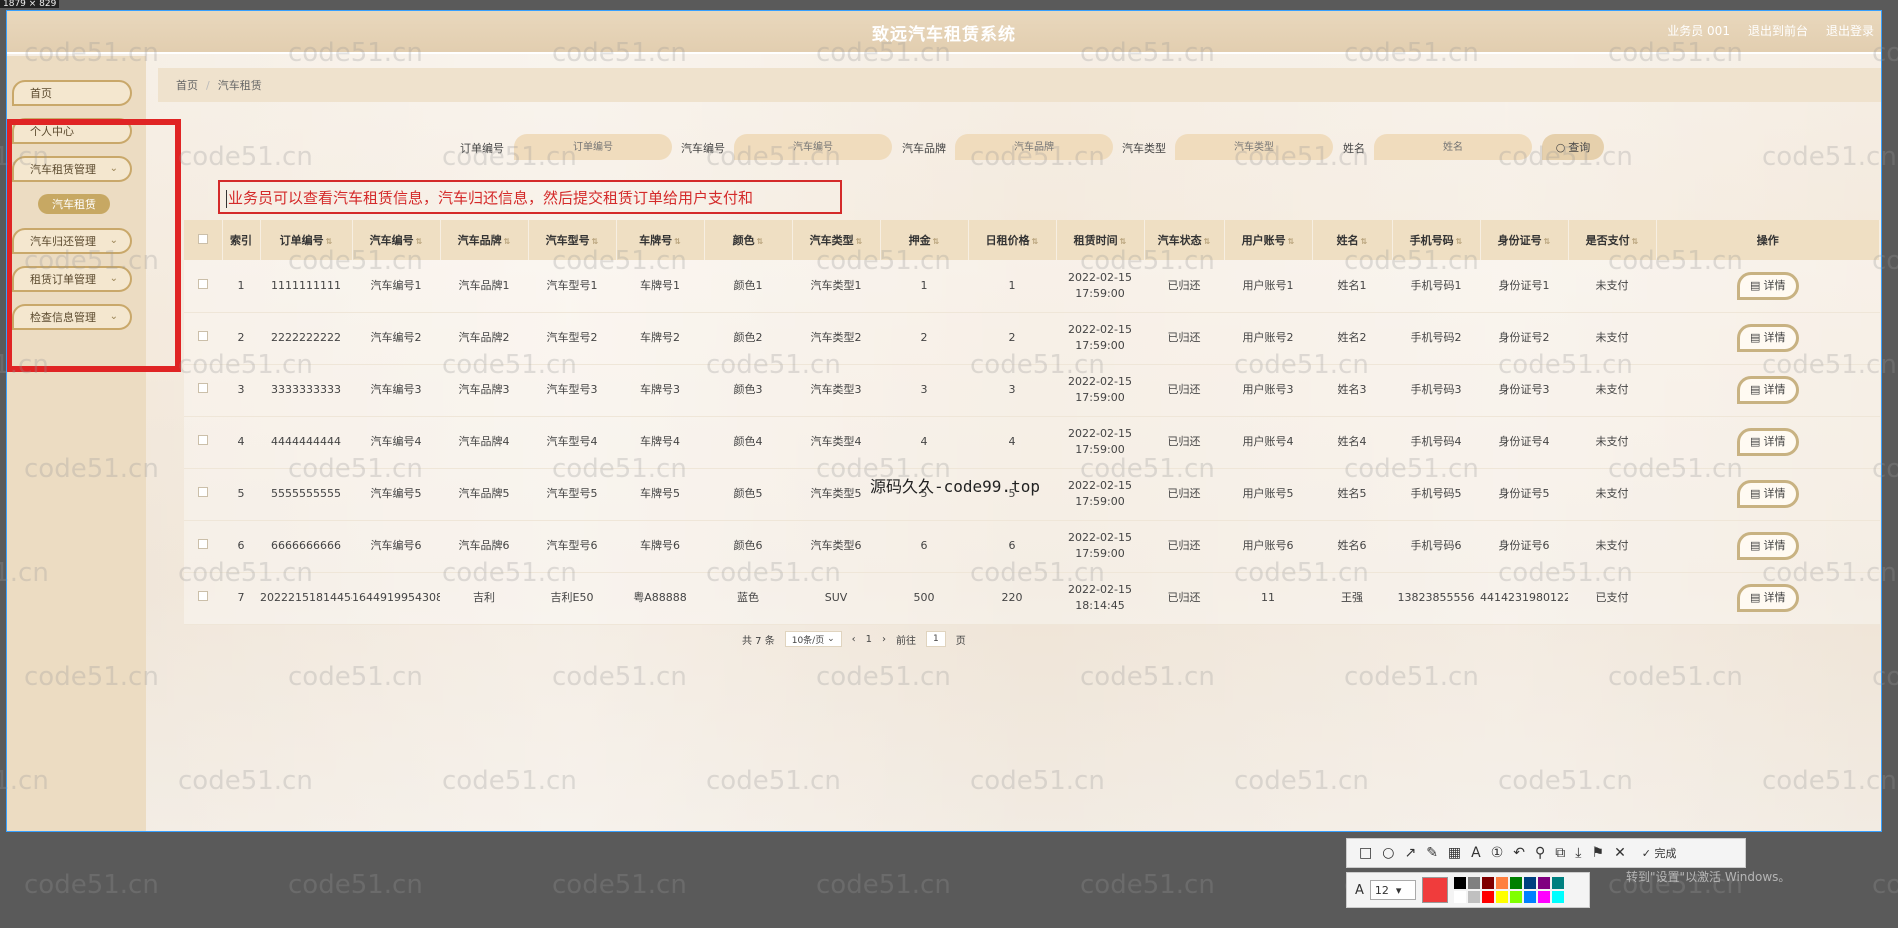  Describe the element at coordinates (1497, 853) in the screenshot. I see `number-tool-icon: ①` at that location.